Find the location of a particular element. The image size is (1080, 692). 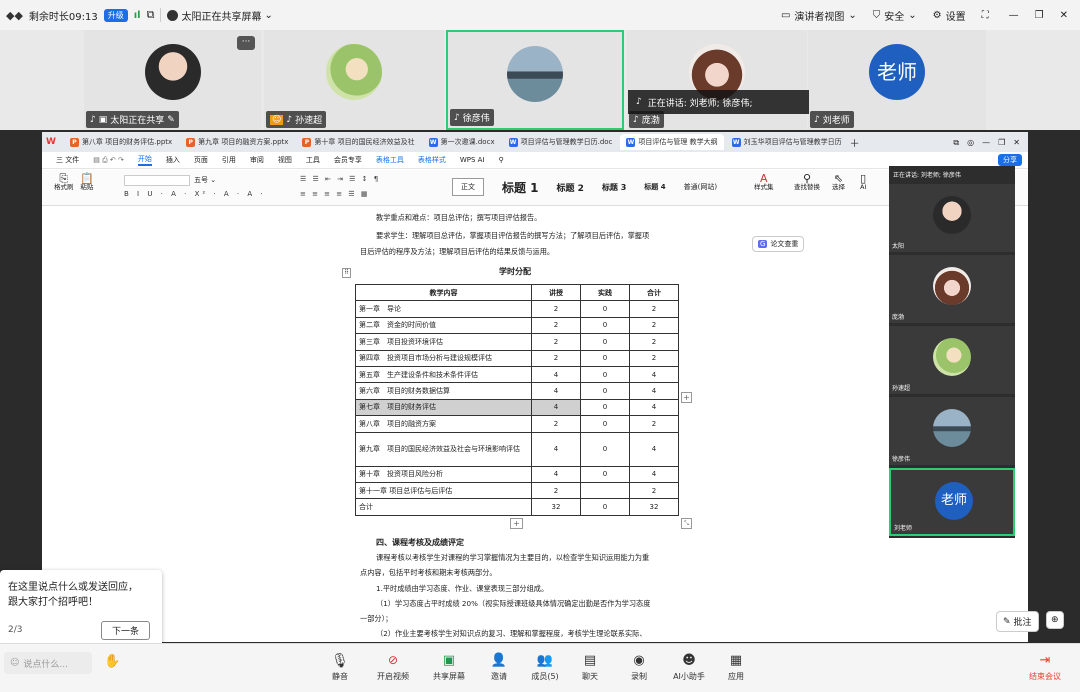

paragraph-buttons: ☰ ☰ ⇤ ⇥ ☰ ↕ ¶ is located at coordinates (340, 179).